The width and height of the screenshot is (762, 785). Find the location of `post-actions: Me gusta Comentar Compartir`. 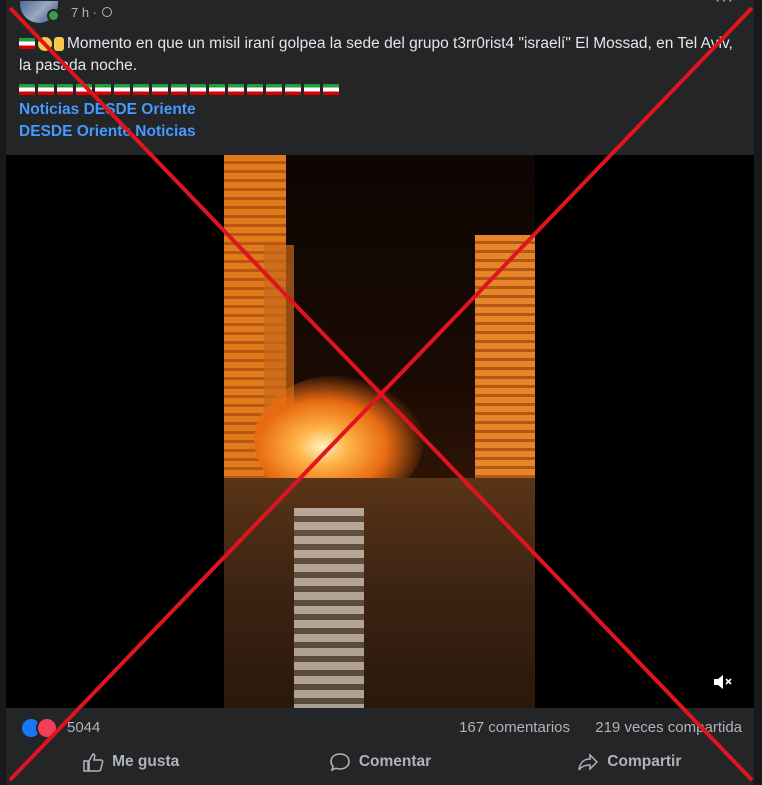

post-actions: Me gusta Comentar Compartir is located at coordinates (380, 762).